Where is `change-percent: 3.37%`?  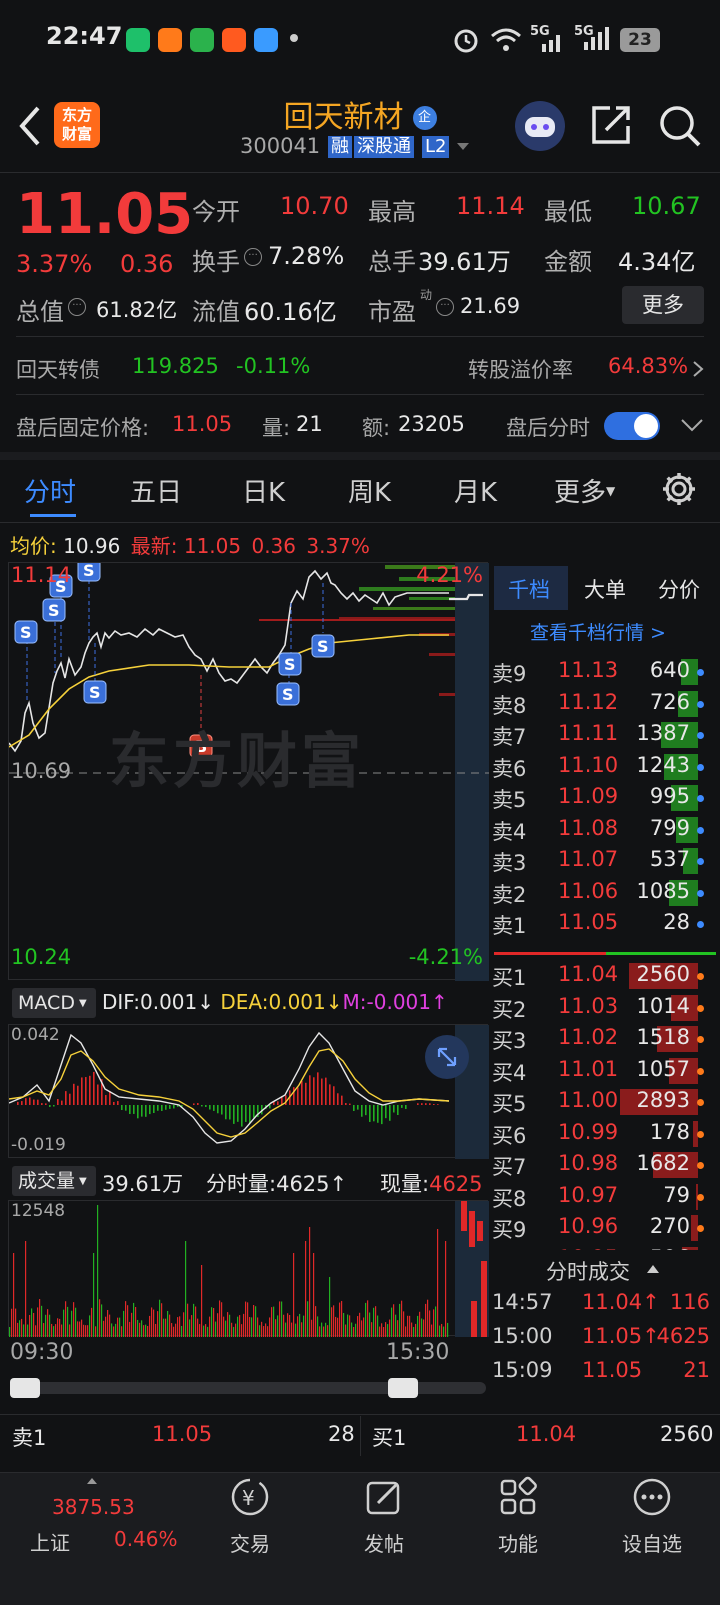
change-percent: 3.37% is located at coordinates (54, 264).